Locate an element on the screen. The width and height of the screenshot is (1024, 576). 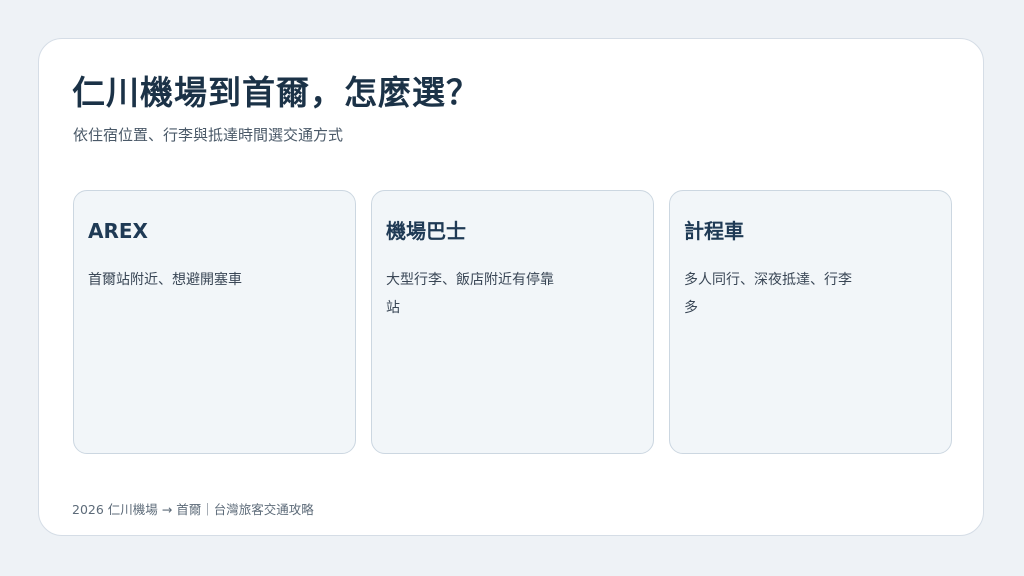
option-title: AREX is located at coordinates (118, 231).